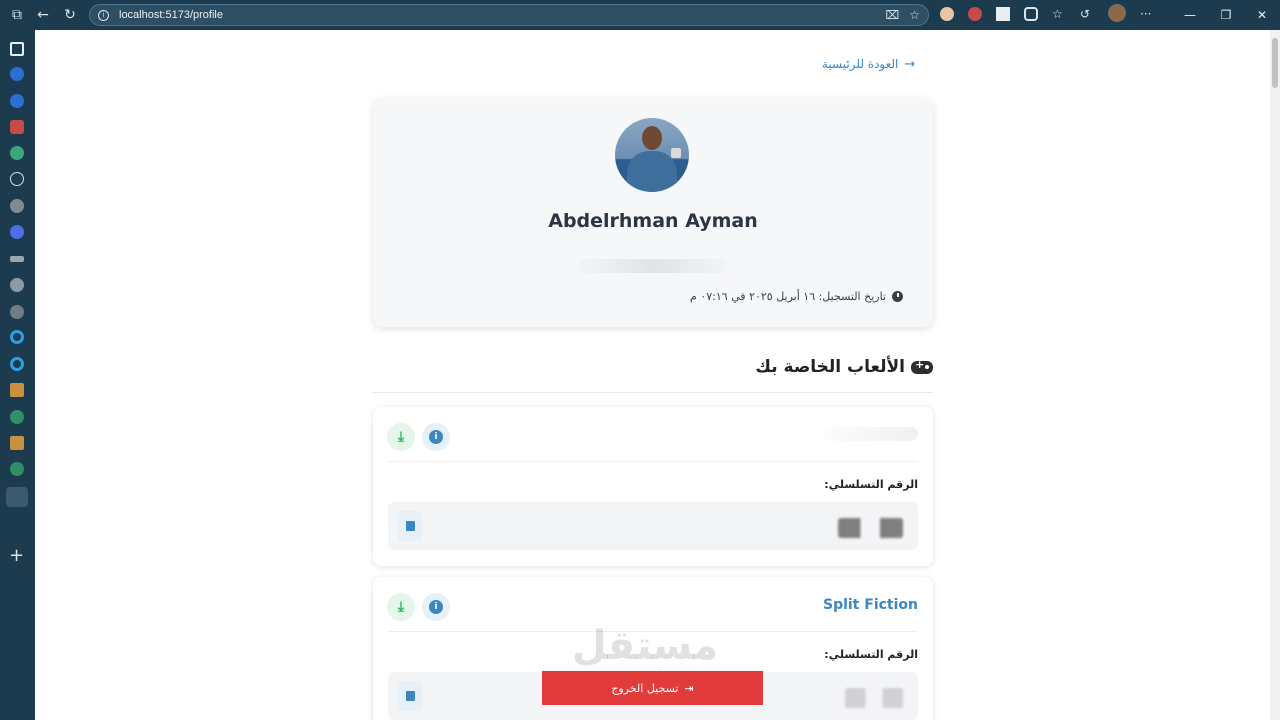 The height and width of the screenshot is (720, 1280). I want to click on favorite-star-icon: ☆, so click(914, 15).